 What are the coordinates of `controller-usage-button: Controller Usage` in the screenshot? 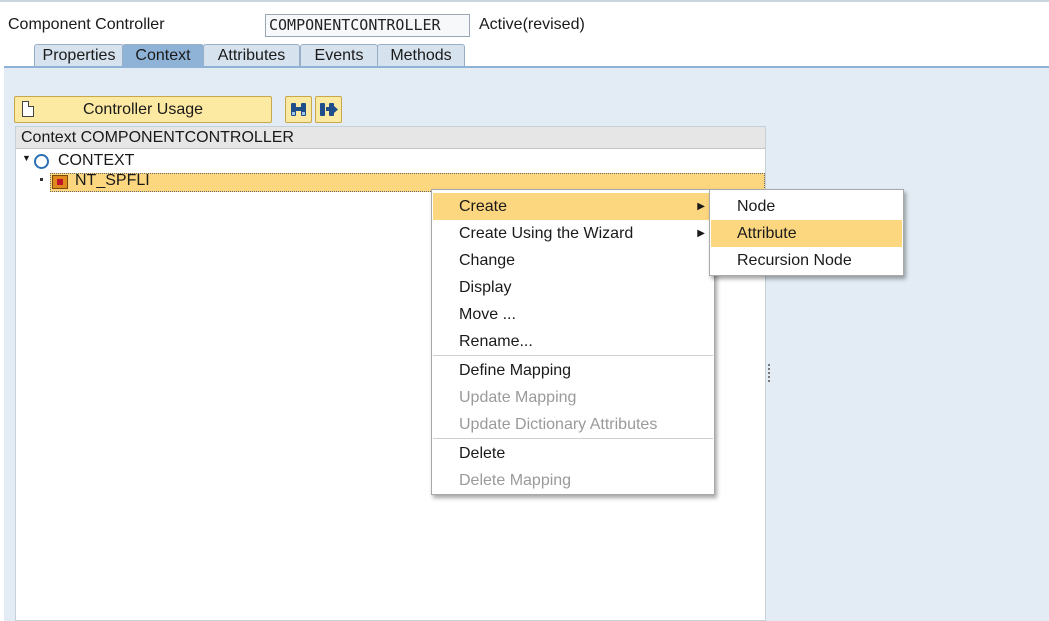 It's located at (143, 109).